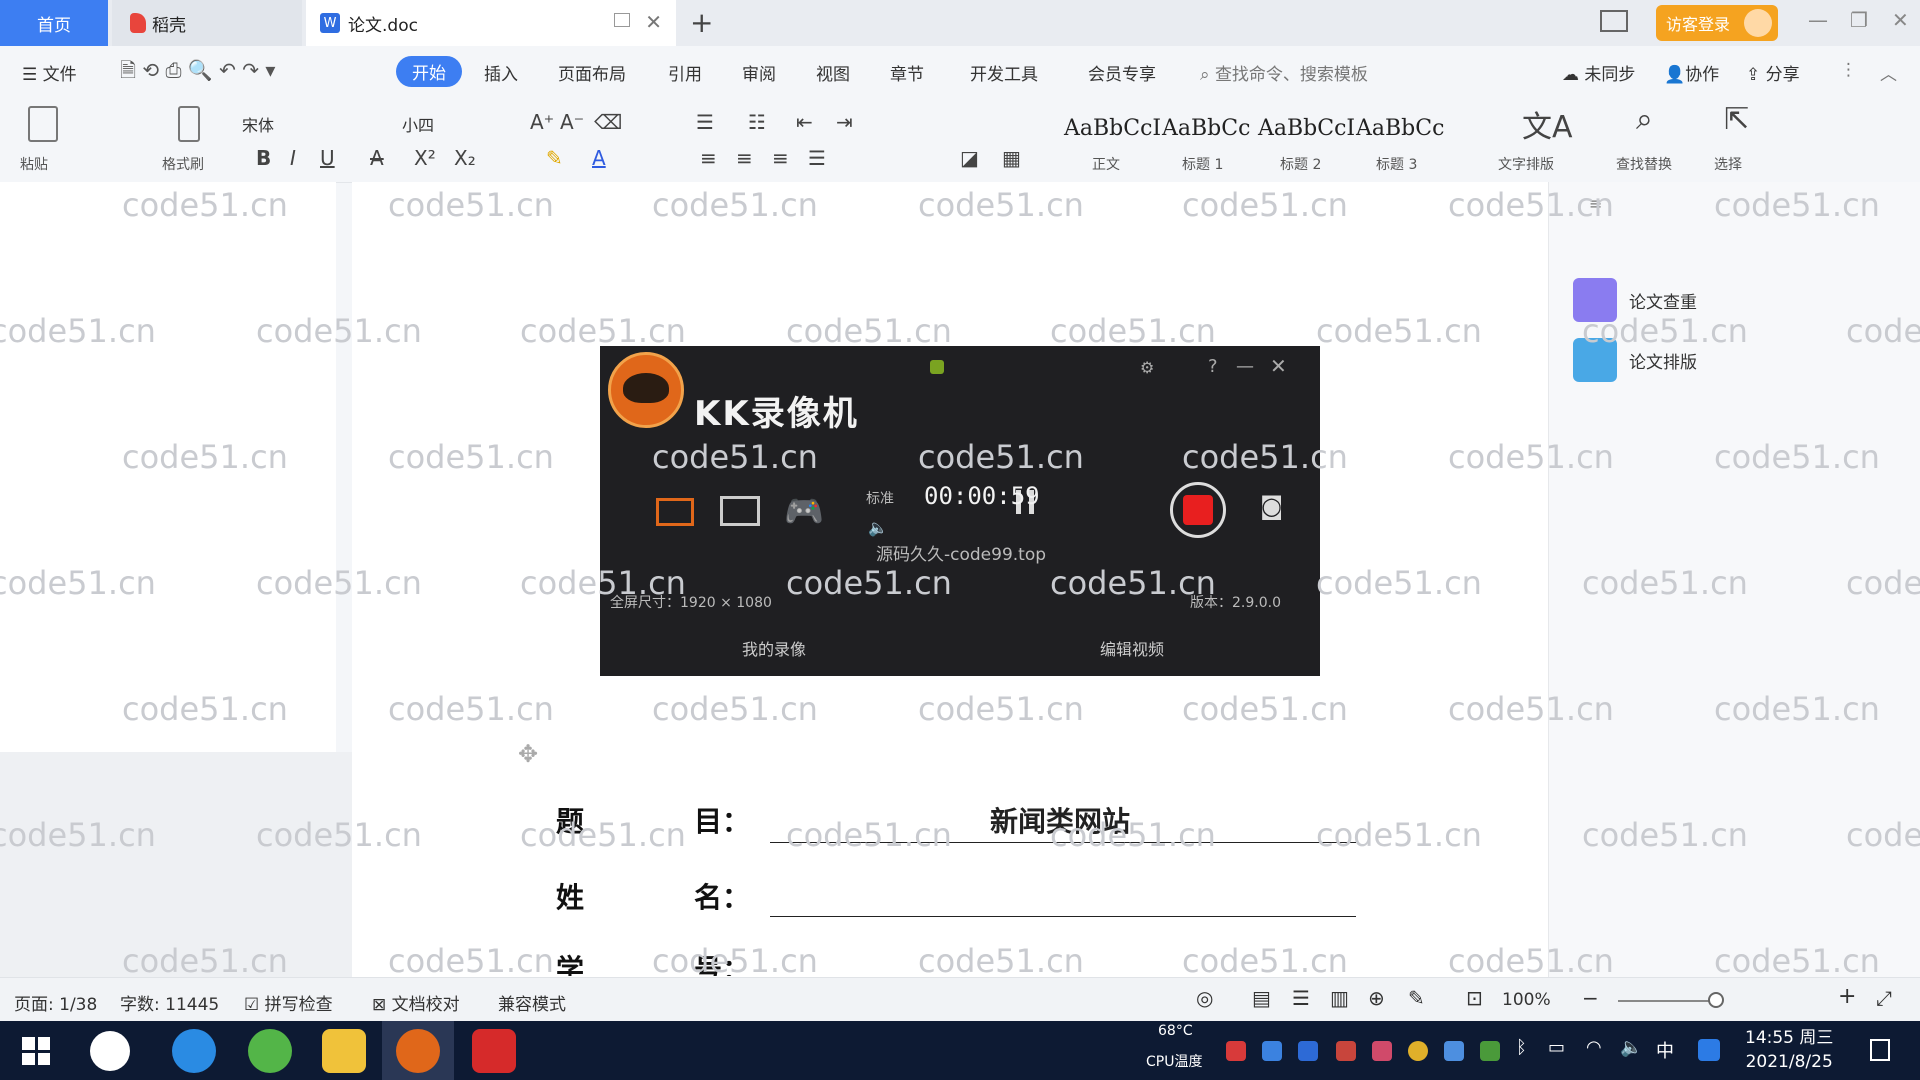 The image size is (1920, 1080). What do you see at coordinates (1668, 1001) in the screenshot?
I see `zoom-slider` at bounding box center [1668, 1001].